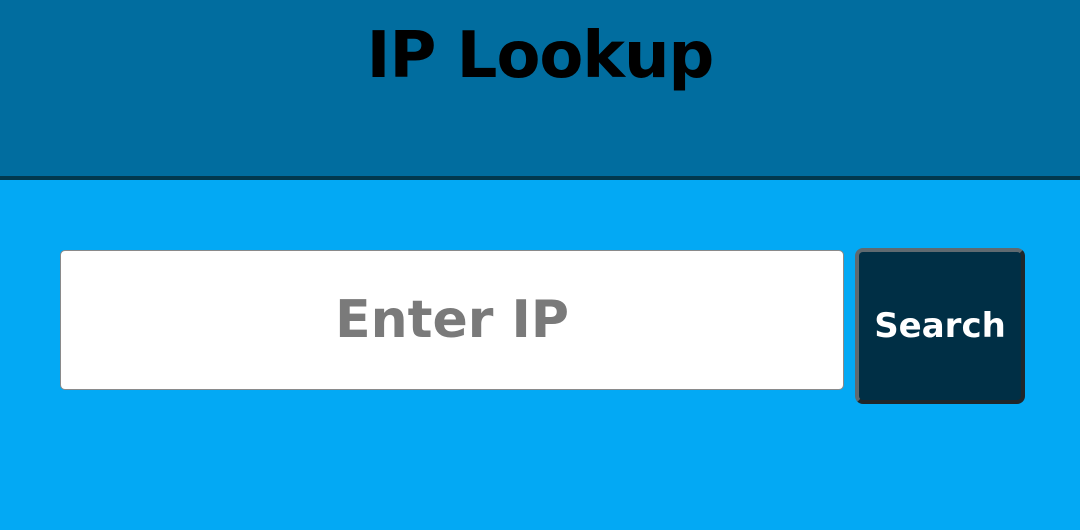 Image resolution: width=1080 pixels, height=530 pixels. I want to click on search-button: Search, so click(940, 326).